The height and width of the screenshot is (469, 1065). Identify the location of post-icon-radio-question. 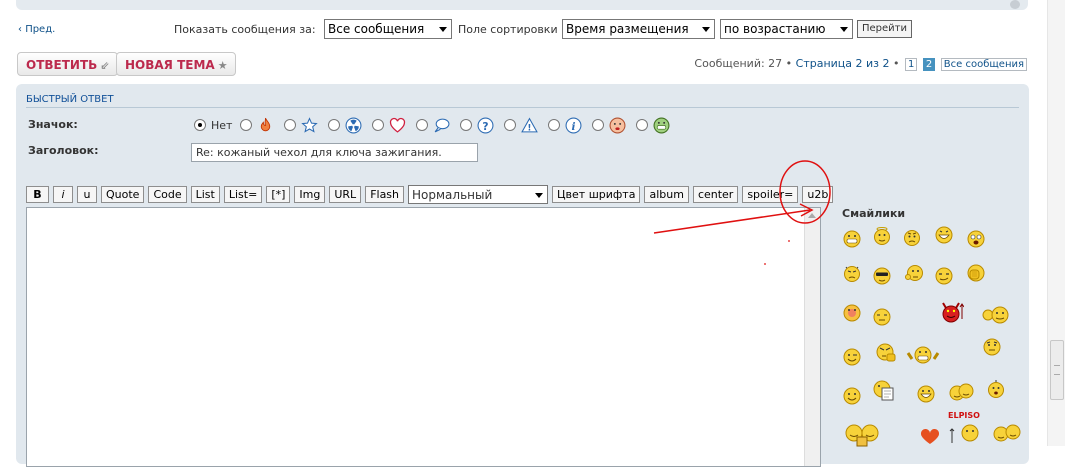
(466, 125).